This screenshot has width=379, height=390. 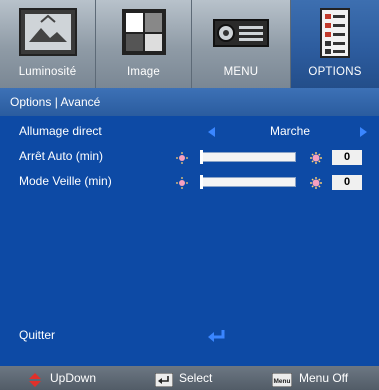 I want to click on mode-veille-slider, so click(x=248, y=182).